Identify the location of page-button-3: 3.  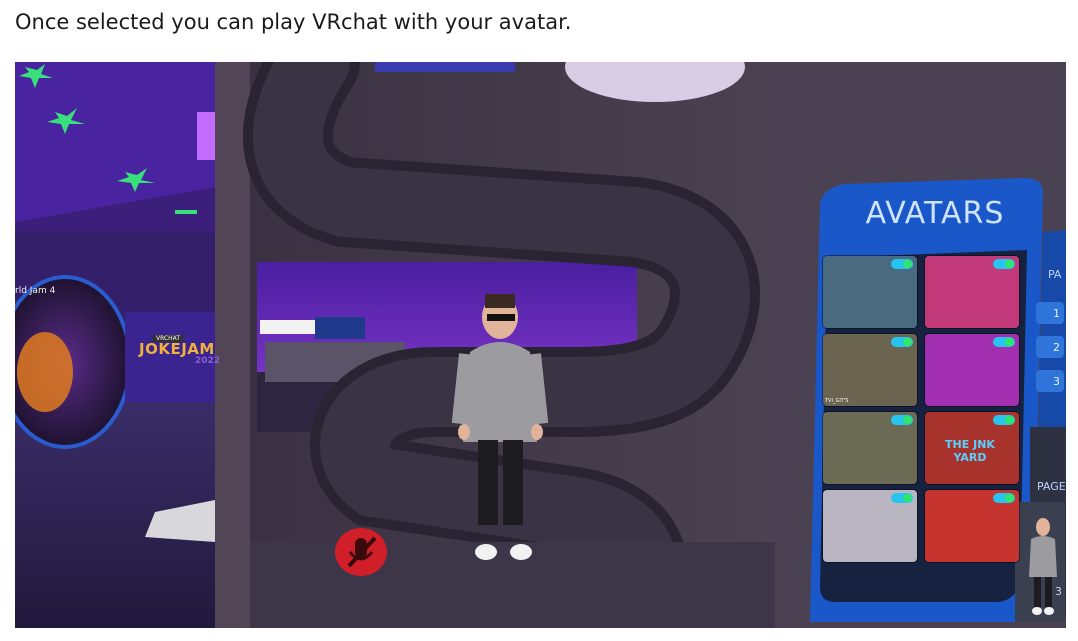
(1050, 381).